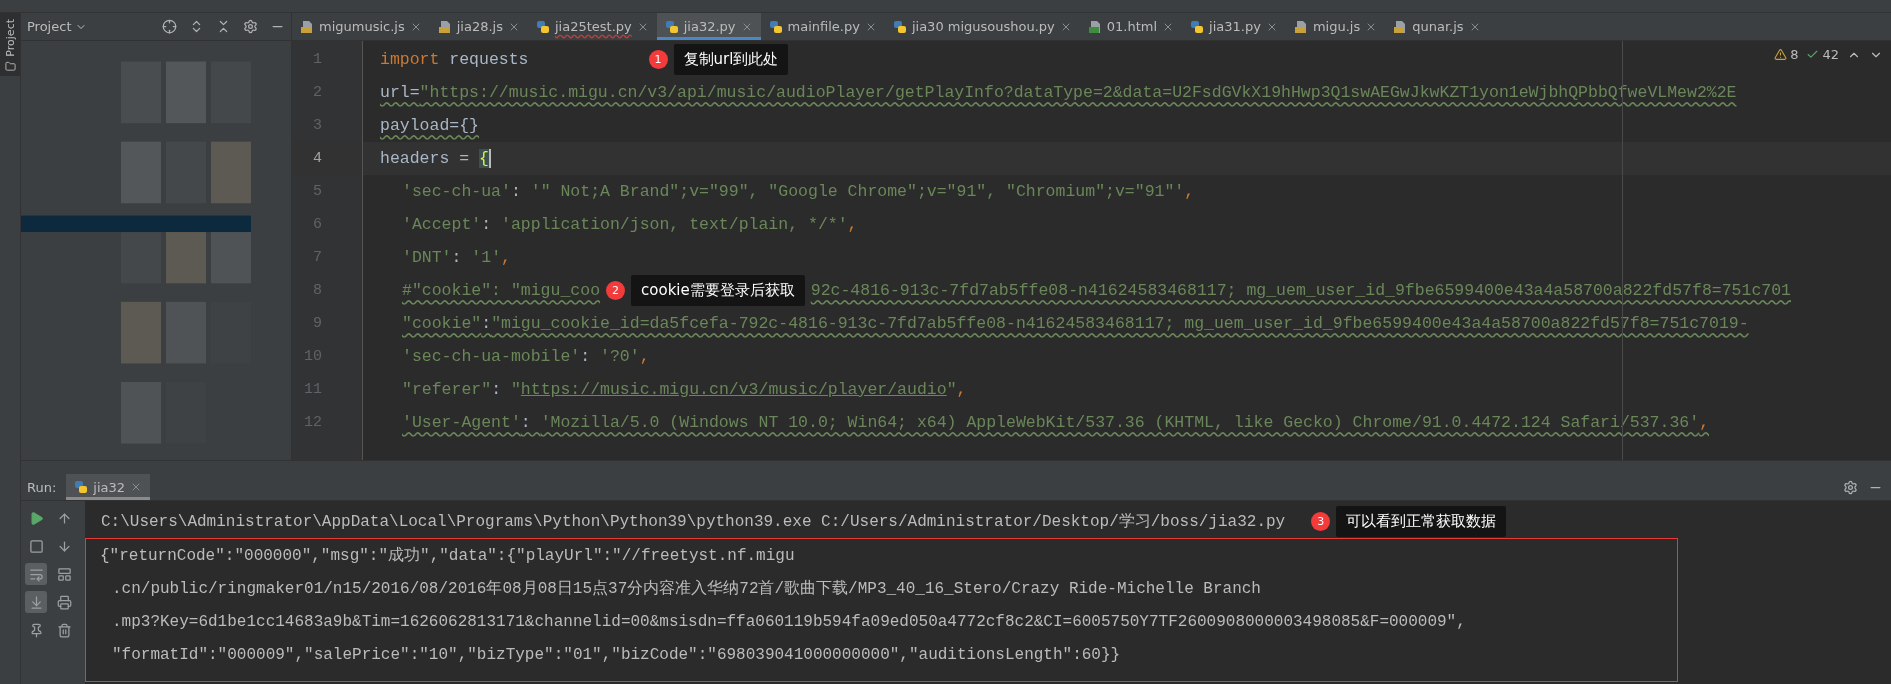  I want to click on editor-tab: jia31.py, so click(1234, 26).